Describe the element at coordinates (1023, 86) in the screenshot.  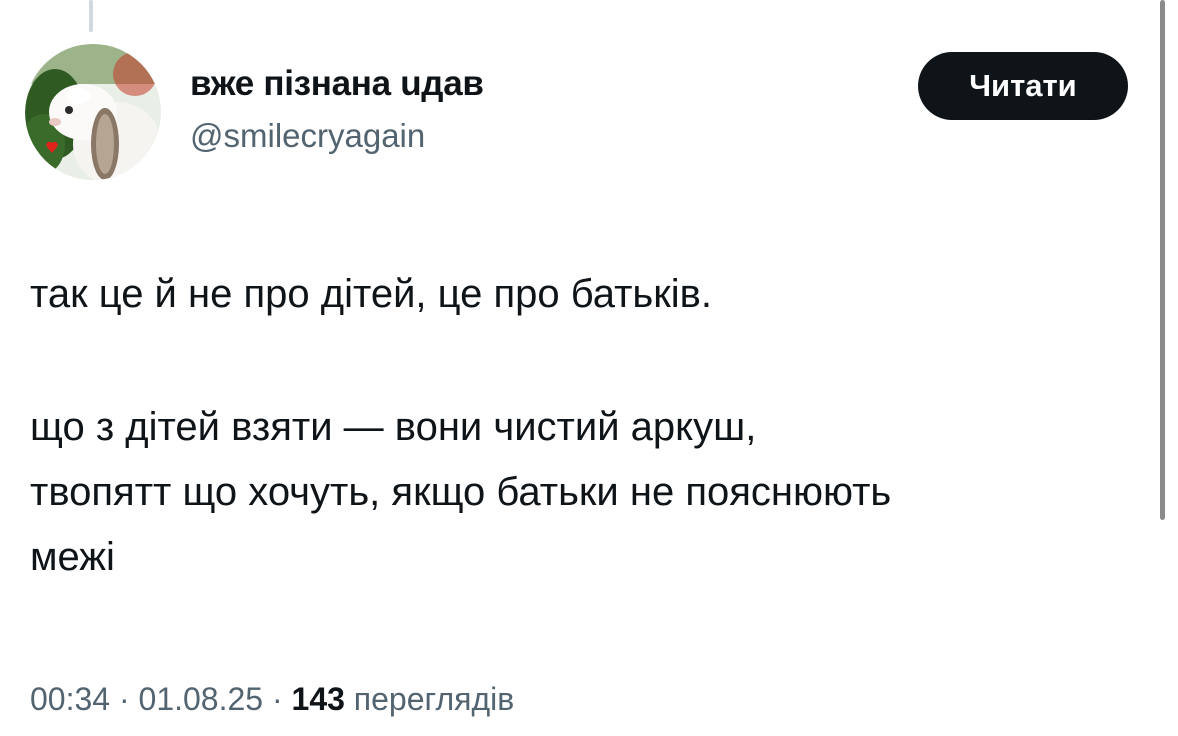
I see `follow-button: Читати` at that location.